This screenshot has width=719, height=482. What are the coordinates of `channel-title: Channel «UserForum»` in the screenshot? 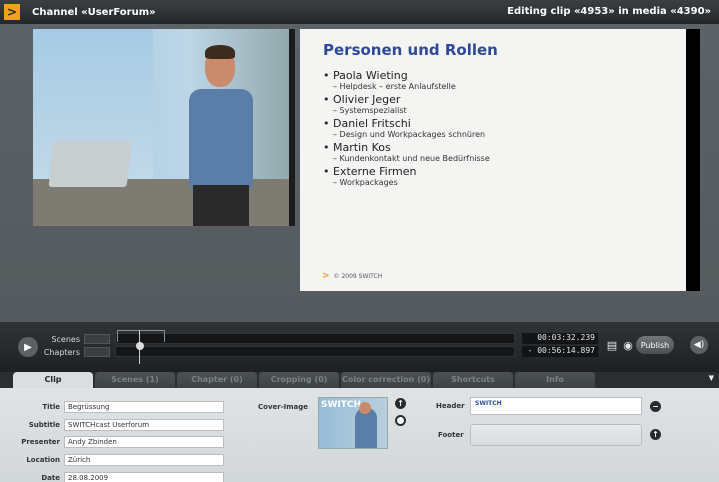 It's located at (94, 12).